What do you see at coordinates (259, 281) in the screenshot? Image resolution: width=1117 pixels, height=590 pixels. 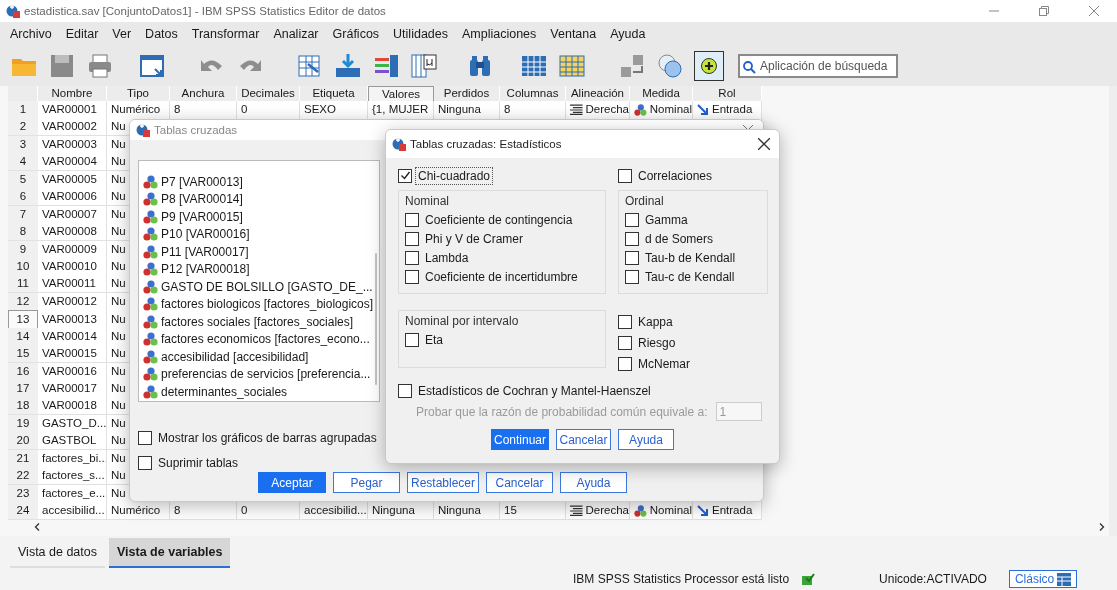 I see `variable-list` at bounding box center [259, 281].